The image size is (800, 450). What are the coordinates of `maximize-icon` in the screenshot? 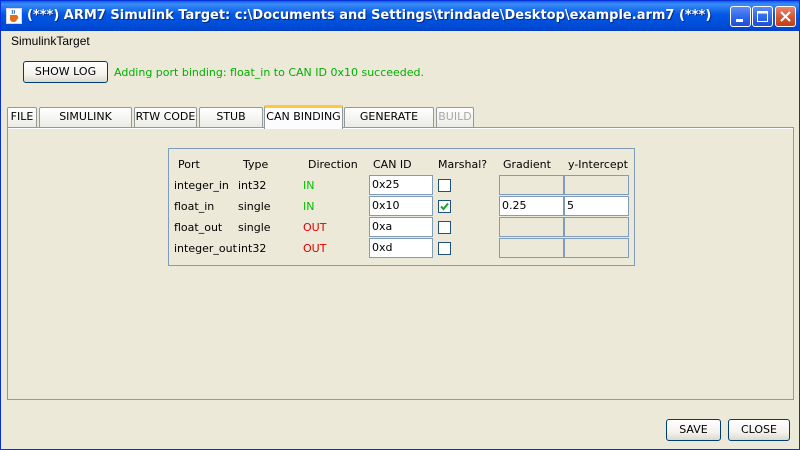 It's located at (762, 16).